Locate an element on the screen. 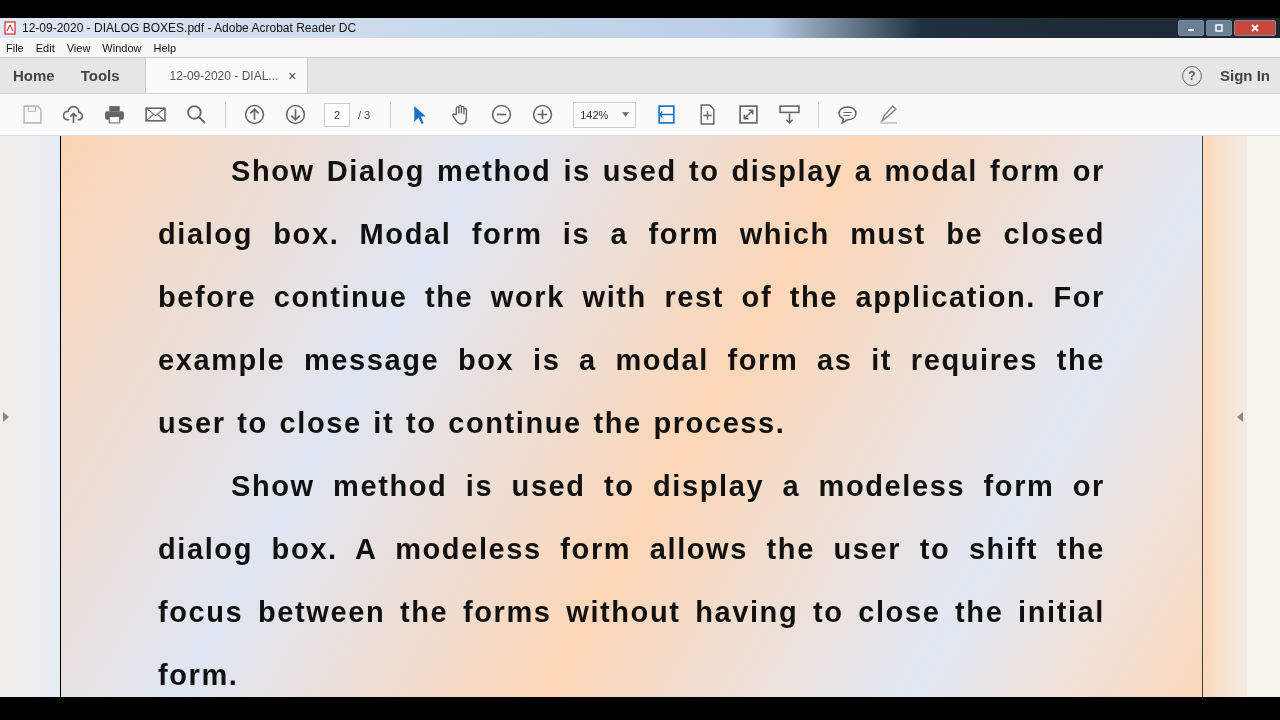 The image size is (1280, 720). maximize-button is located at coordinates (1219, 28).